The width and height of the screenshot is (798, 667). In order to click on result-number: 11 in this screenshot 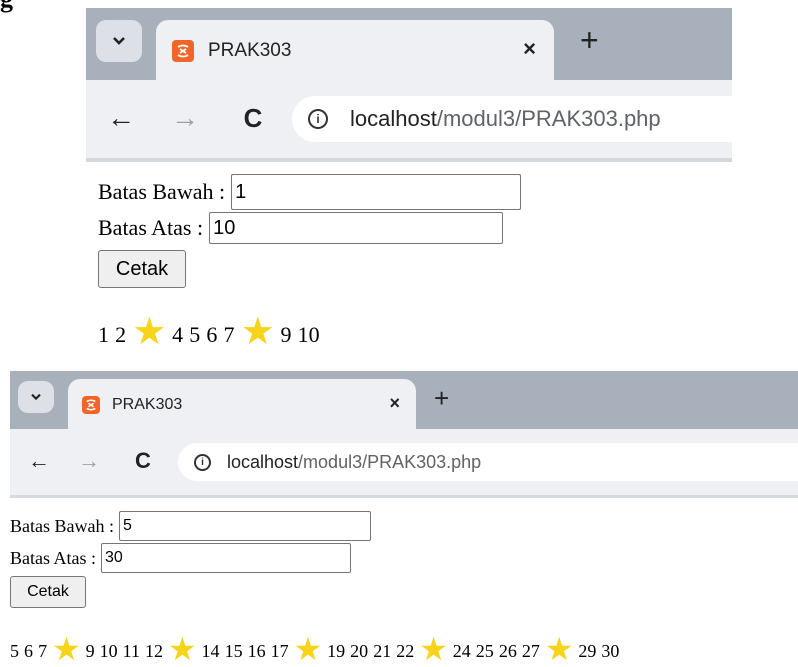, I will do `click(131, 651)`.